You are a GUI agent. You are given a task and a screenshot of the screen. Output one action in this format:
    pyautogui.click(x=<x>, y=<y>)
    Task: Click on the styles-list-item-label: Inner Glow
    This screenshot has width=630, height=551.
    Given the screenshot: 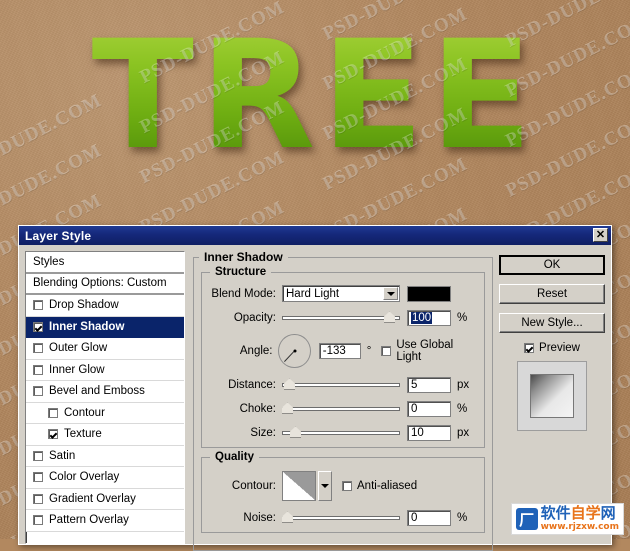 What is the action you would take?
    pyautogui.click(x=77, y=369)
    